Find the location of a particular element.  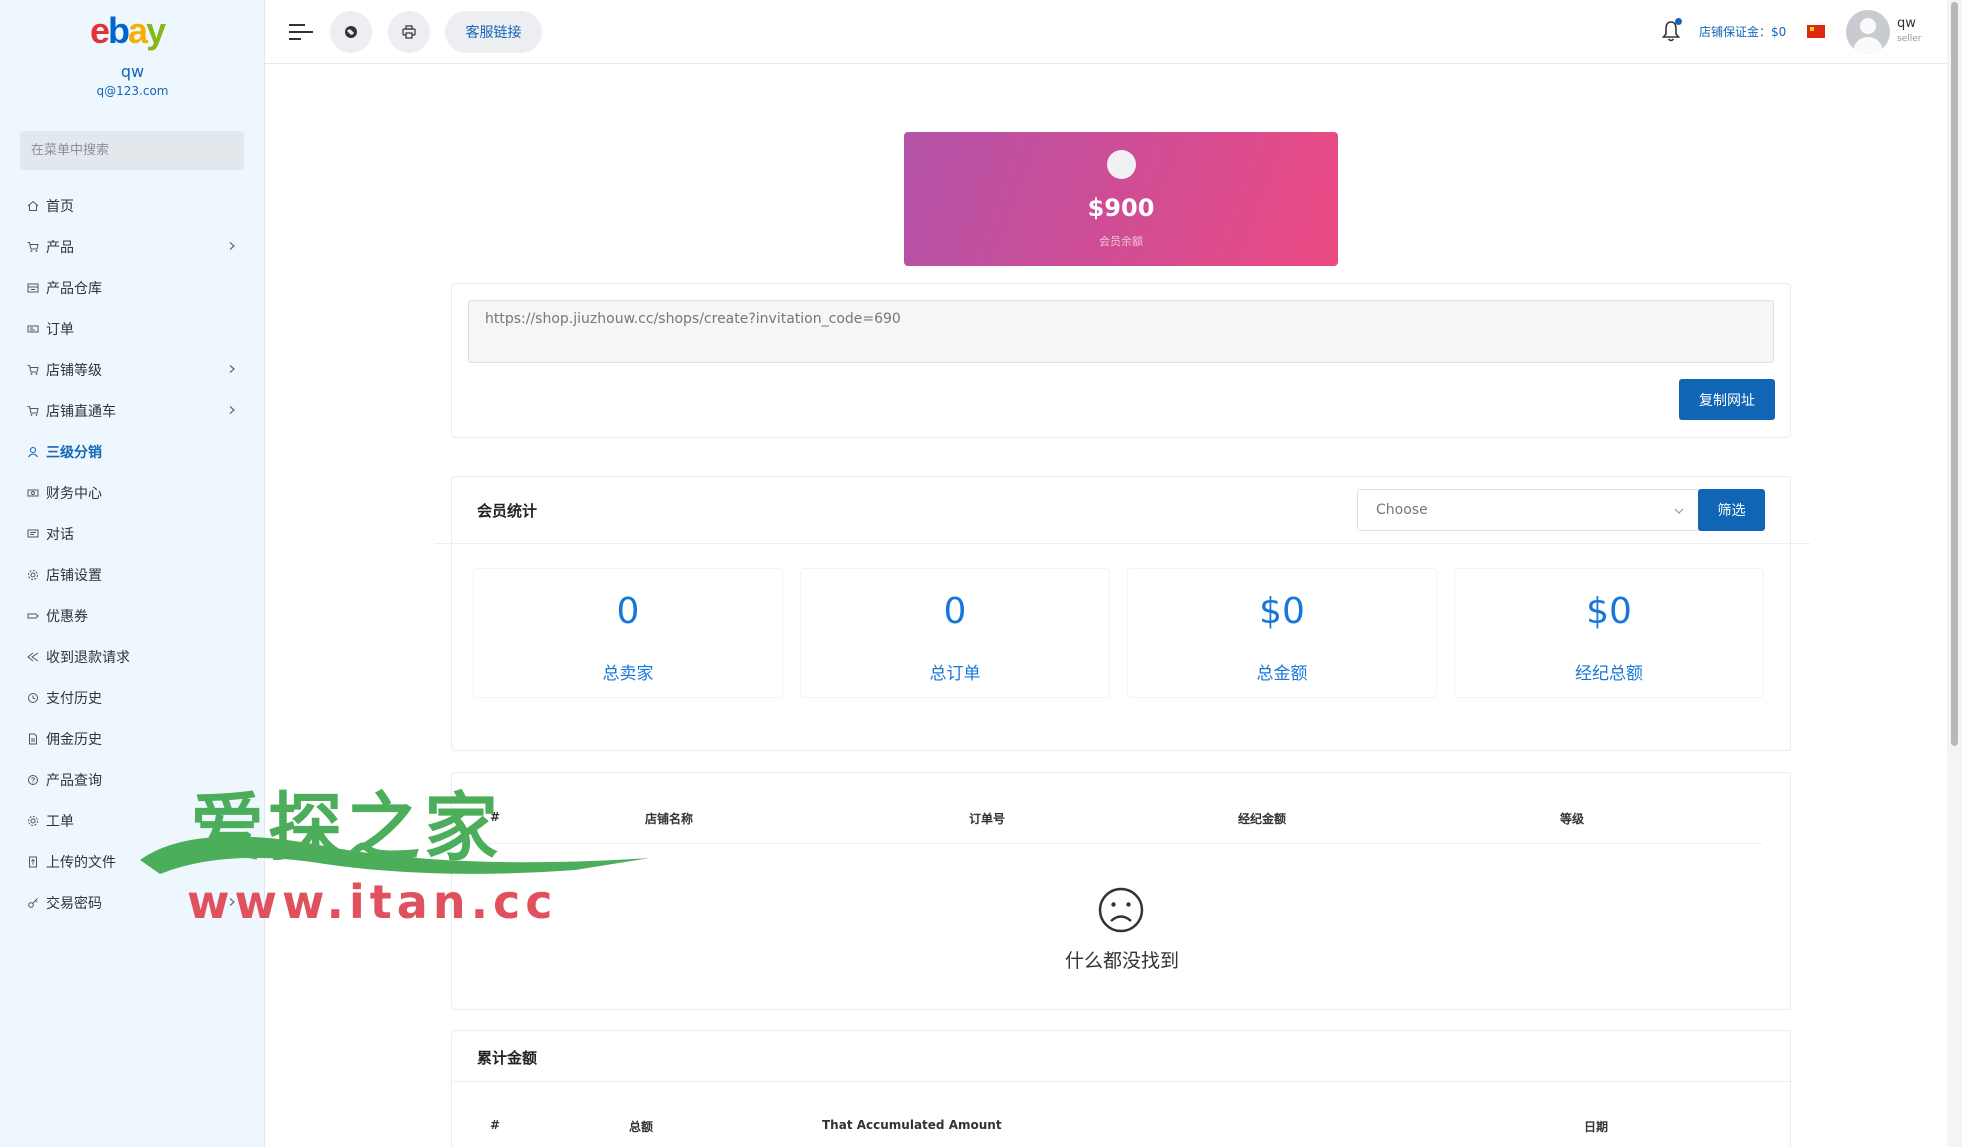

store-deposit: 店铺保证金：$0 is located at coordinates (1742, 31).